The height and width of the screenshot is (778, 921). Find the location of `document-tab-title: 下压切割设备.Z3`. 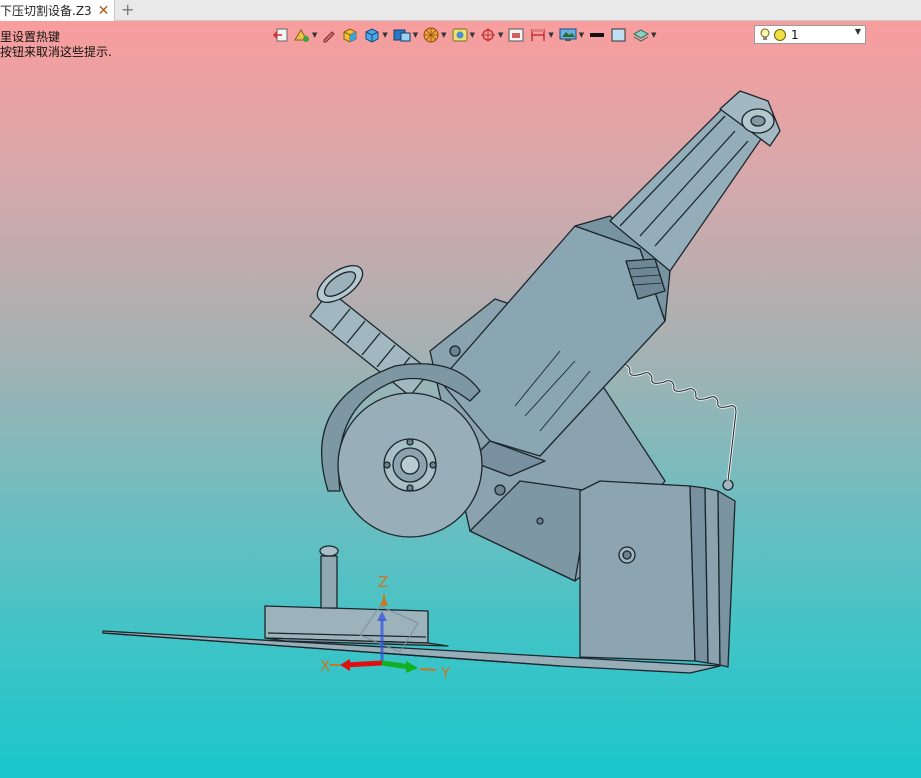

document-tab-title: 下压切割设备.Z3 is located at coordinates (46, 11).